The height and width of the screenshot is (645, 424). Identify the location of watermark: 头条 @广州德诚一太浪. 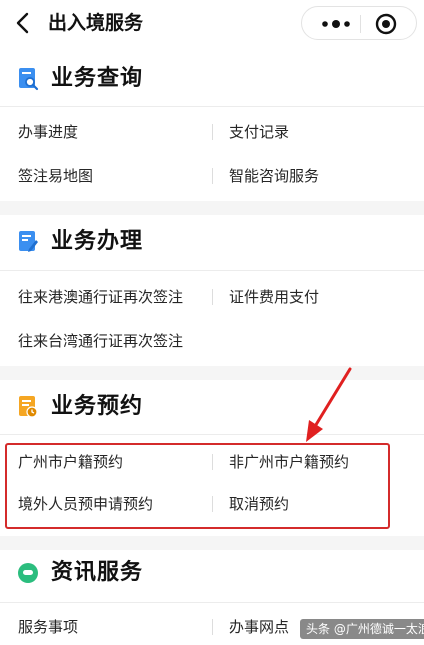
(362, 629).